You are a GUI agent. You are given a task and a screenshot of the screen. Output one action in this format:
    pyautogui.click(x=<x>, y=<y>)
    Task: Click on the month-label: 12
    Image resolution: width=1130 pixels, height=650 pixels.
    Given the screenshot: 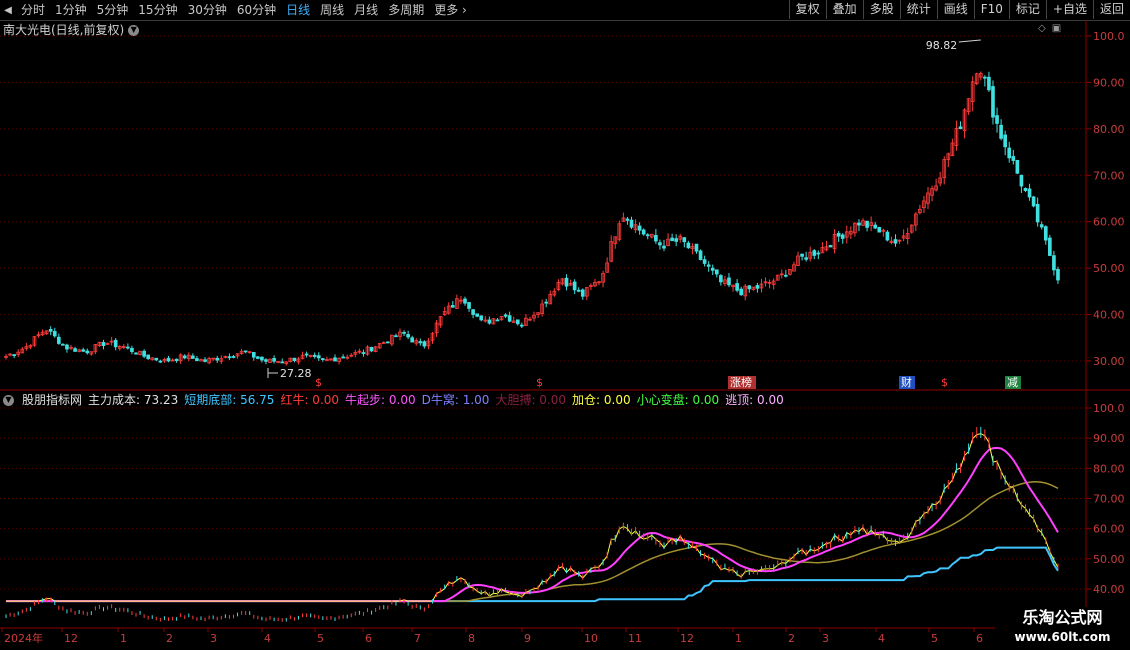 What is the action you would take?
    pyautogui.click(x=71, y=638)
    